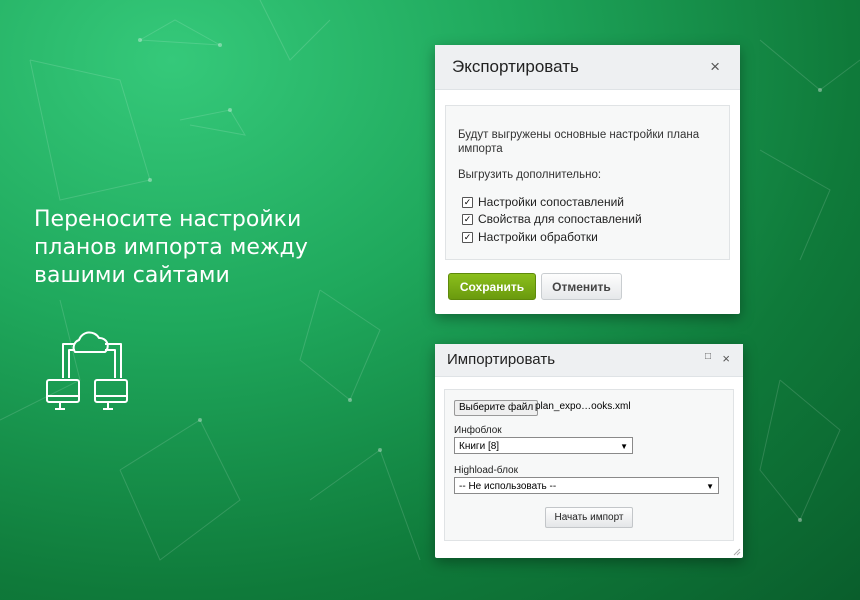 This screenshot has width=860, height=600. I want to click on save-button: Сохранить, so click(492, 286).